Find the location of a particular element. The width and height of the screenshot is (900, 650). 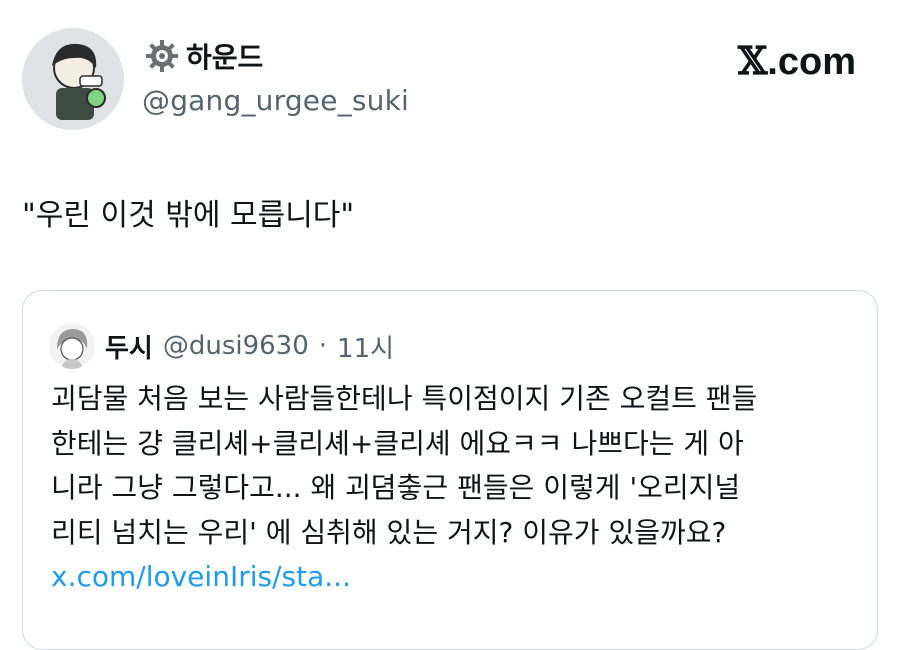

quoted-avatar is located at coordinates (72, 346).